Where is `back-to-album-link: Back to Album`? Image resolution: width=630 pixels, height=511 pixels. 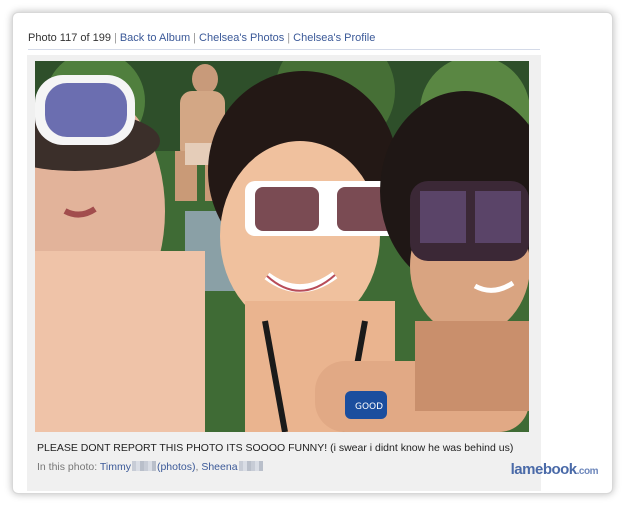
back-to-album-link: Back to Album is located at coordinates (155, 38).